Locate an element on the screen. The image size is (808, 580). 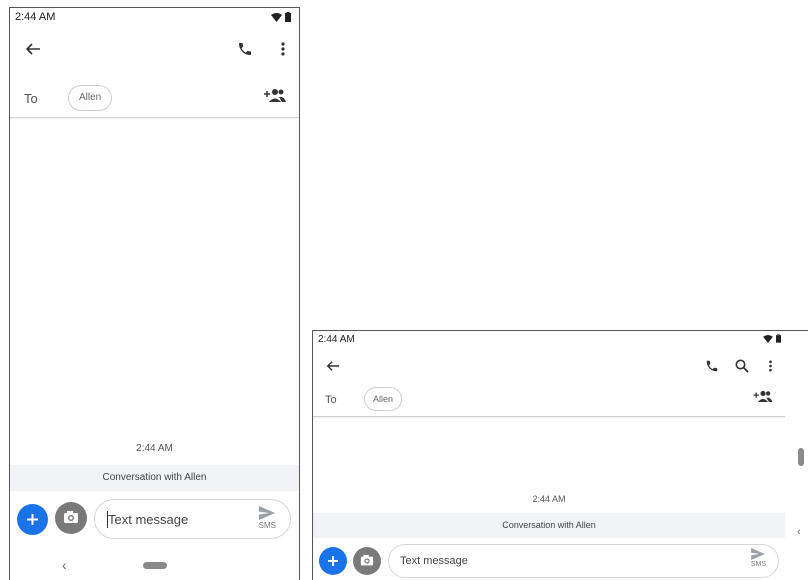
search-icon is located at coordinates (742, 366).